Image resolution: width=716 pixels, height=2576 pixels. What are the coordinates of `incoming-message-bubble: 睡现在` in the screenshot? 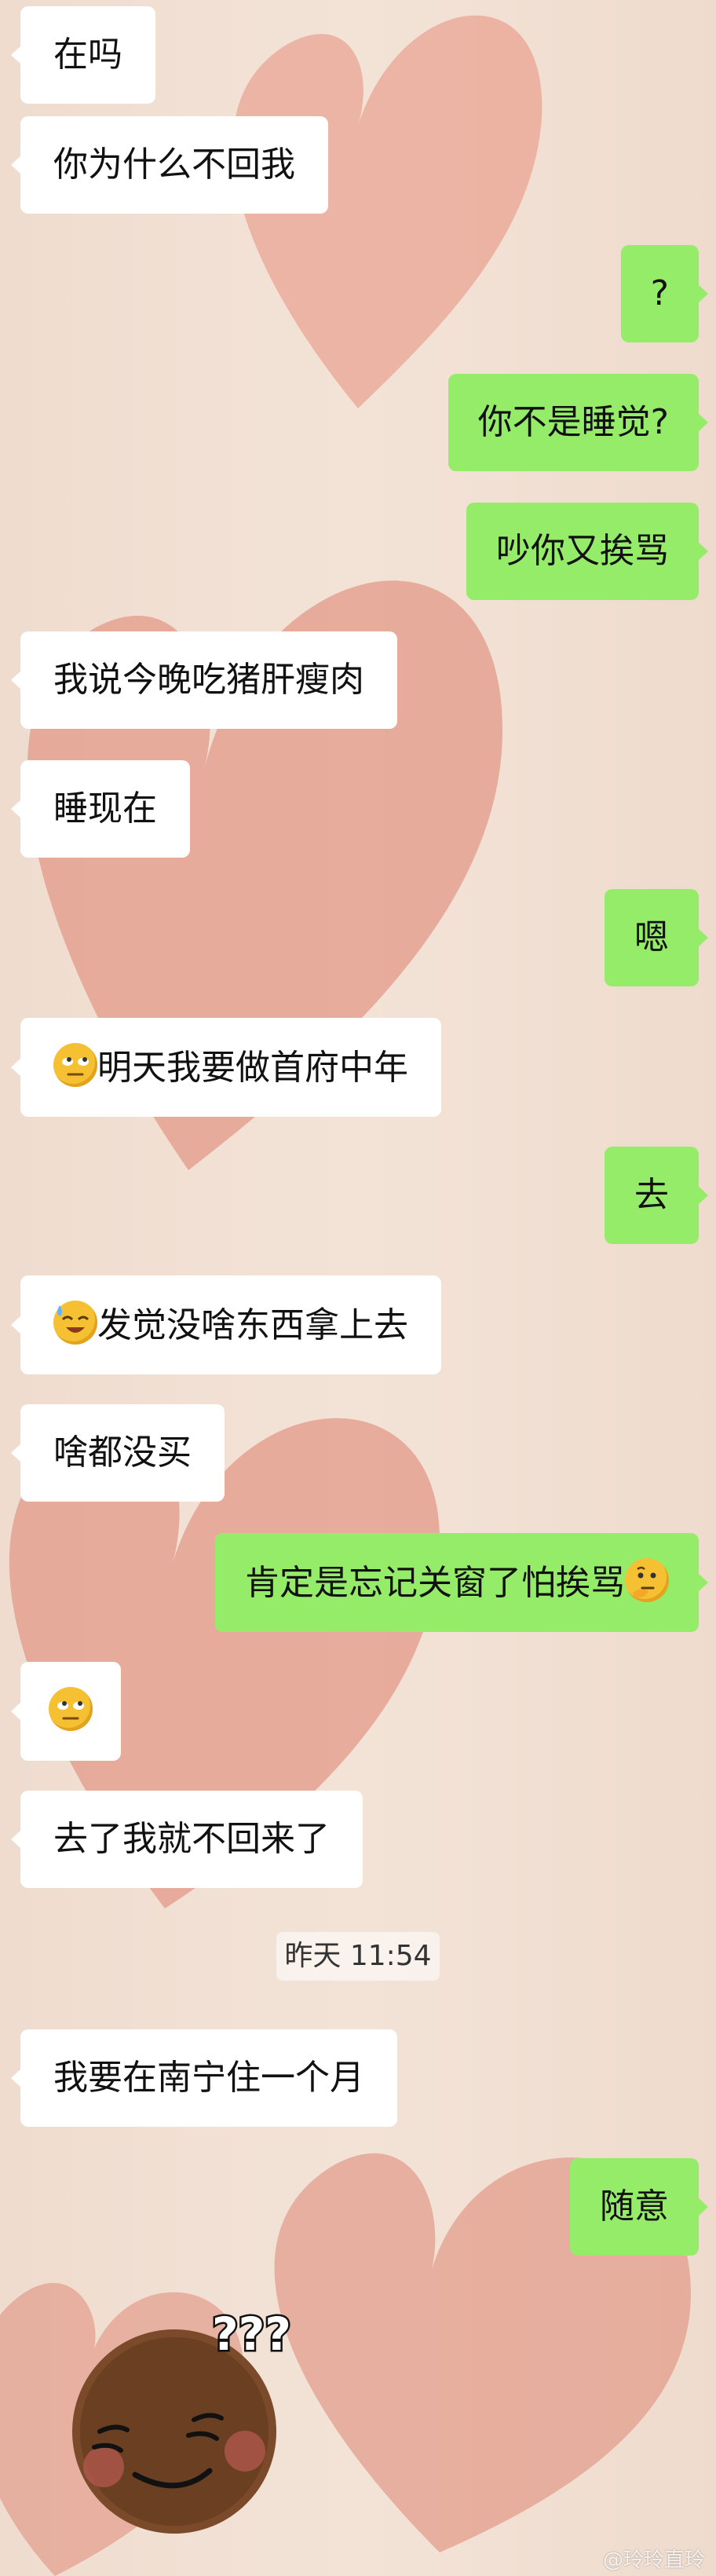 It's located at (100, 809).